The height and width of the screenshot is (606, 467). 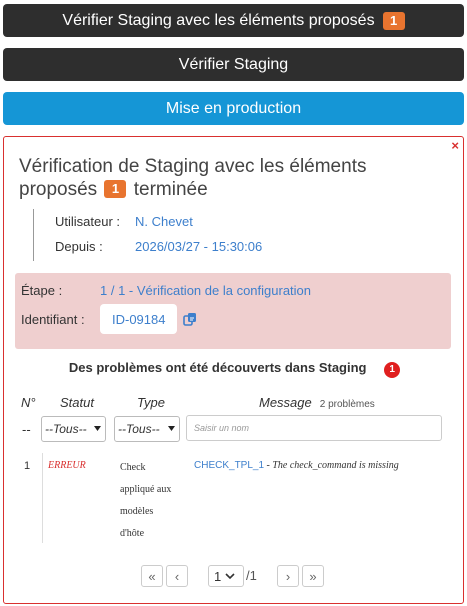 I want to click on since-row: Depuis : 2026/03/27 - 15:30:06, so click(x=158, y=246).